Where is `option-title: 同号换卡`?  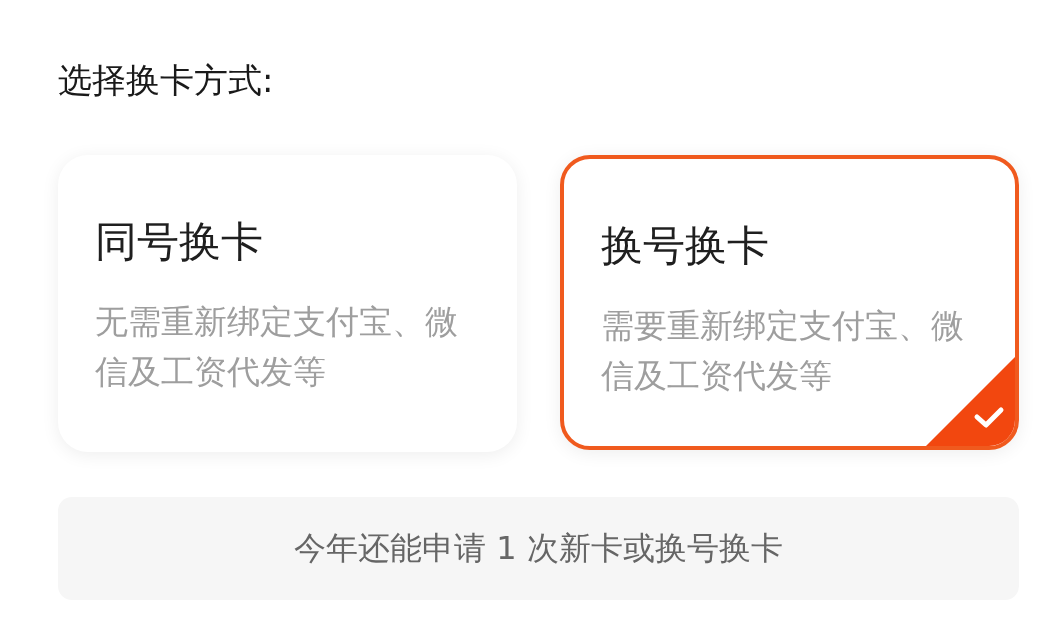 option-title: 同号换卡 is located at coordinates (179, 242).